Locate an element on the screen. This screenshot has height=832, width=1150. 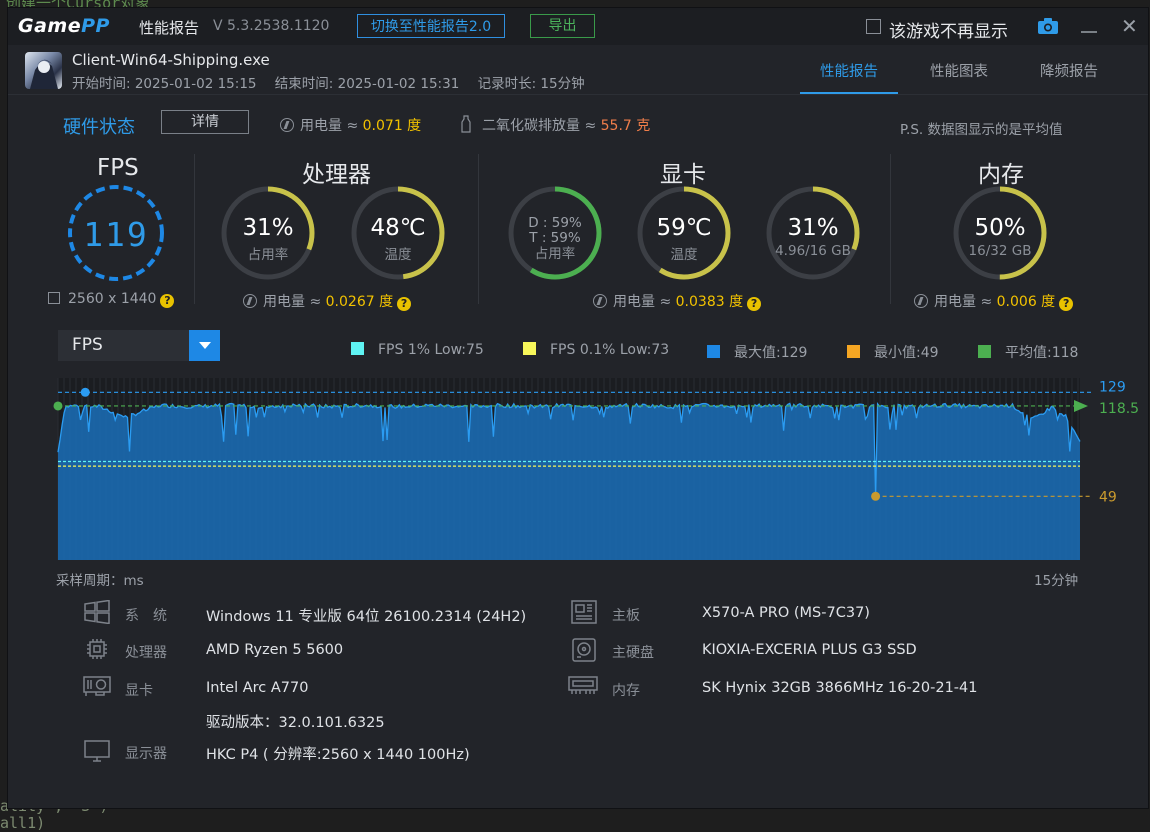
fps-gauge: 119 is located at coordinates (116, 233).